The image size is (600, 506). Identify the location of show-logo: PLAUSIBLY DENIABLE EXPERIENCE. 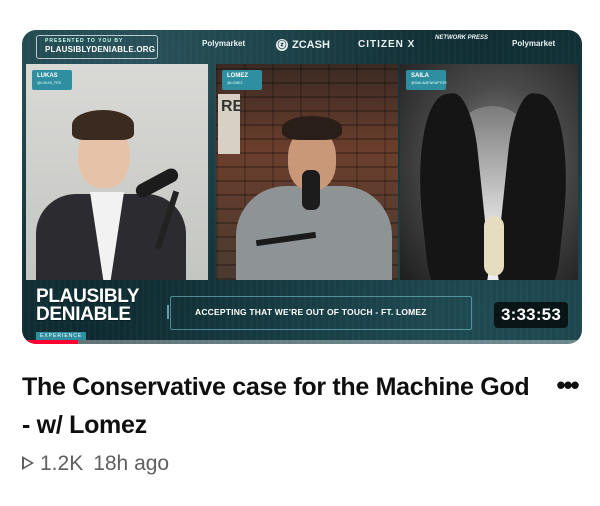
(88, 314).